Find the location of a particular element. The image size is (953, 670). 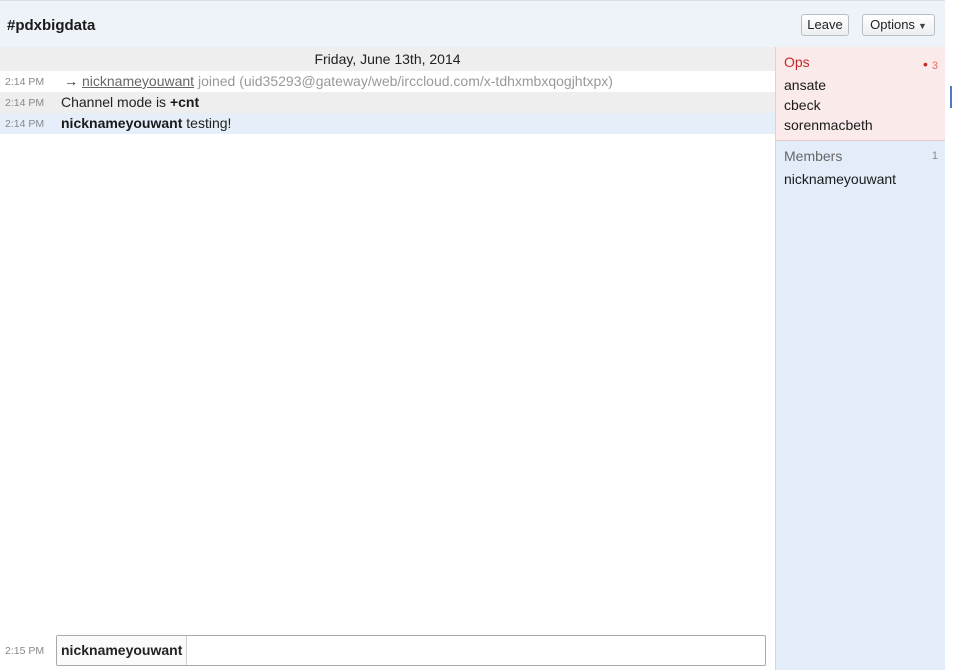

mode-text: Channel mode is is located at coordinates (115, 102).